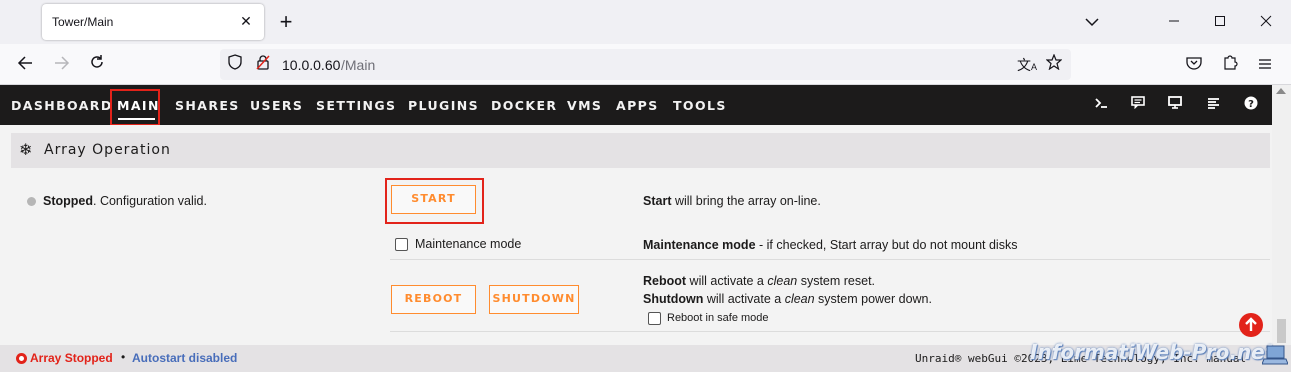  What do you see at coordinates (1175, 105) in the screenshot?
I see `monitor-icon` at bounding box center [1175, 105].